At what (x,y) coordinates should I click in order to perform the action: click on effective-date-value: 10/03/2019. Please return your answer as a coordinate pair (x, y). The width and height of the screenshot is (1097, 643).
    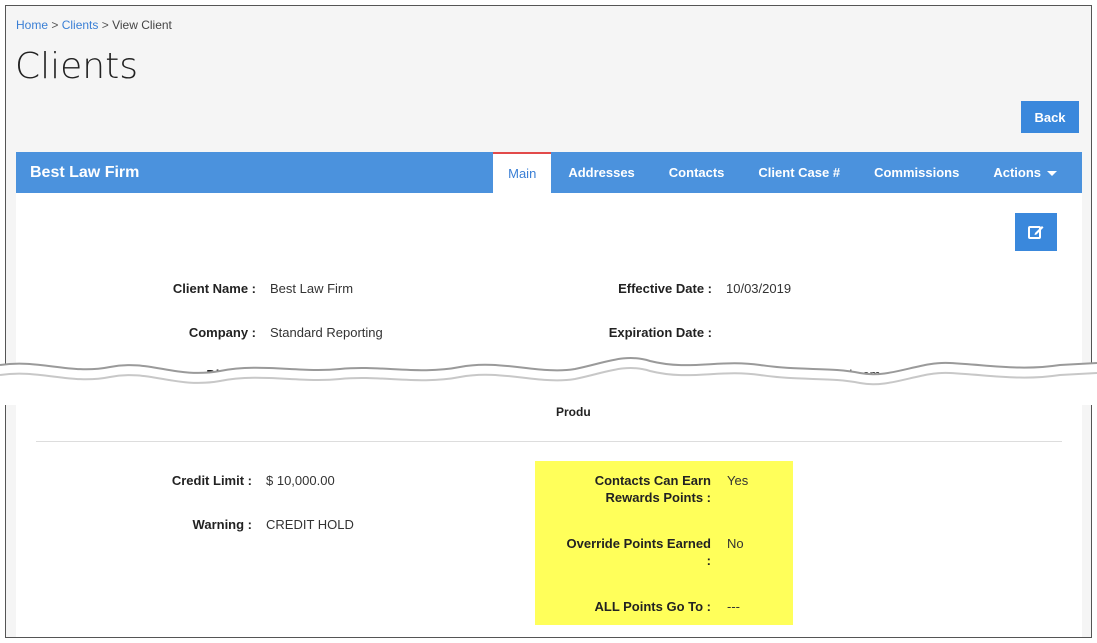
    Looking at the image, I should click on (759, 288).